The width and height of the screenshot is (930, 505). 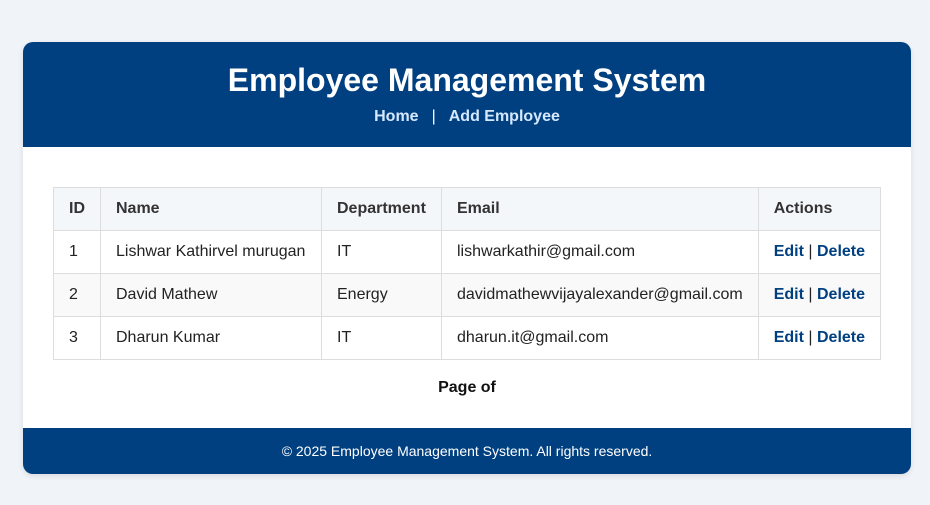 I want to click on cell-email: lishwarkathir@gmail.com, so click(x=600, y=252).